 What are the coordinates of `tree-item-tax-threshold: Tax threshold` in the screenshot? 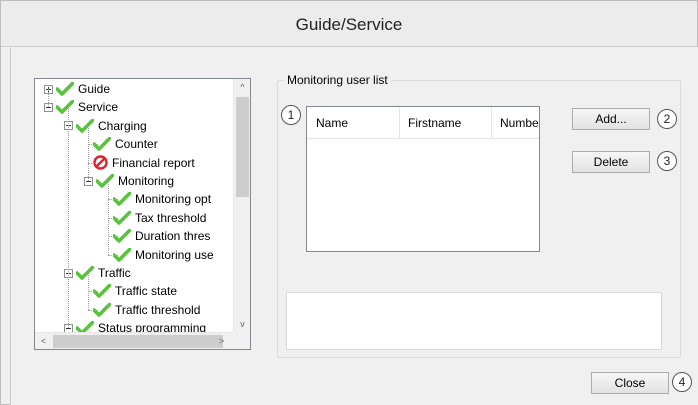 It's located at (159, 218).